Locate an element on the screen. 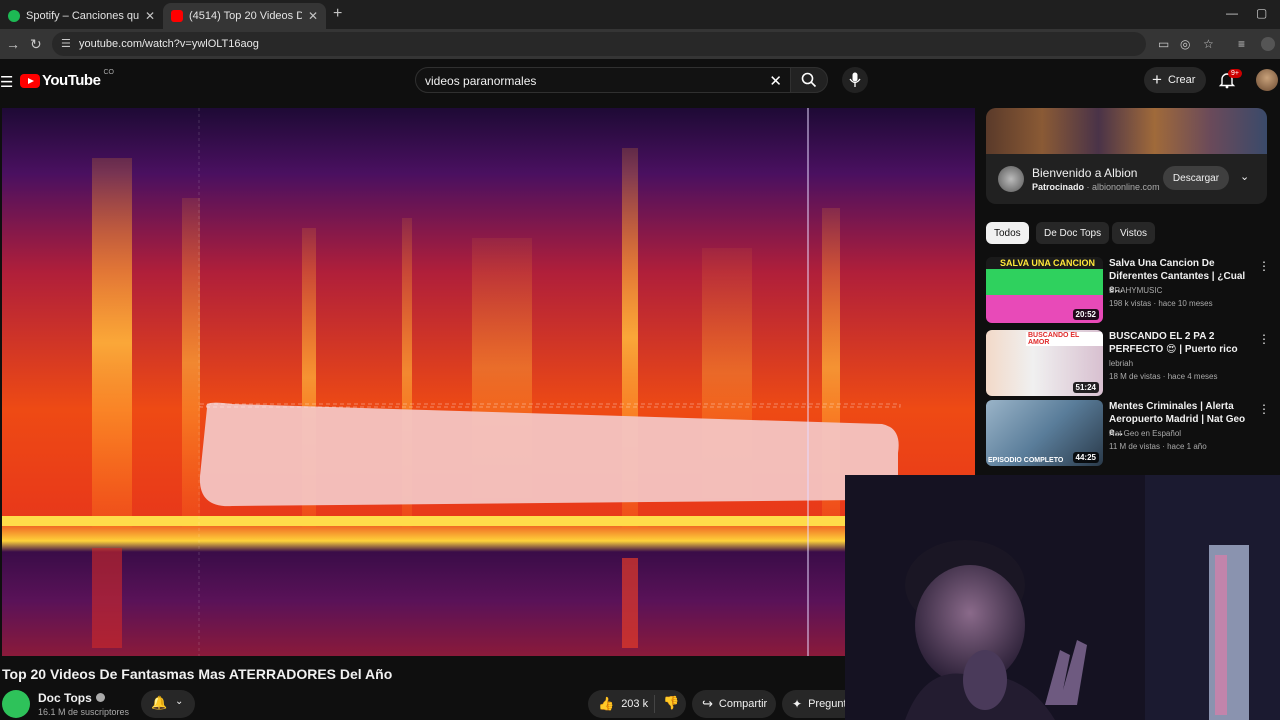  albion-logo is located at coordinates (1011, 179).